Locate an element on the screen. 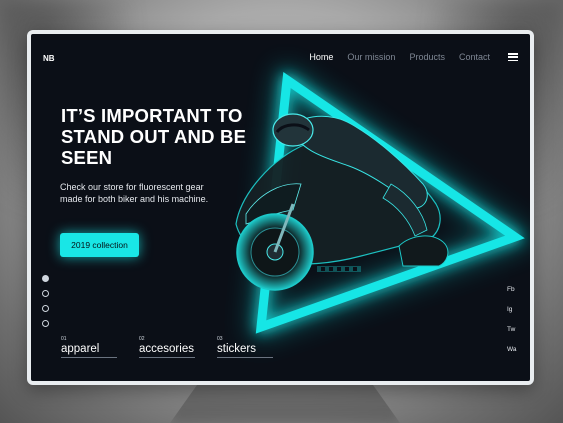 This screenshot has height=423, width=563. collection-button: 2019 collection is located at coordinates (99, 245).